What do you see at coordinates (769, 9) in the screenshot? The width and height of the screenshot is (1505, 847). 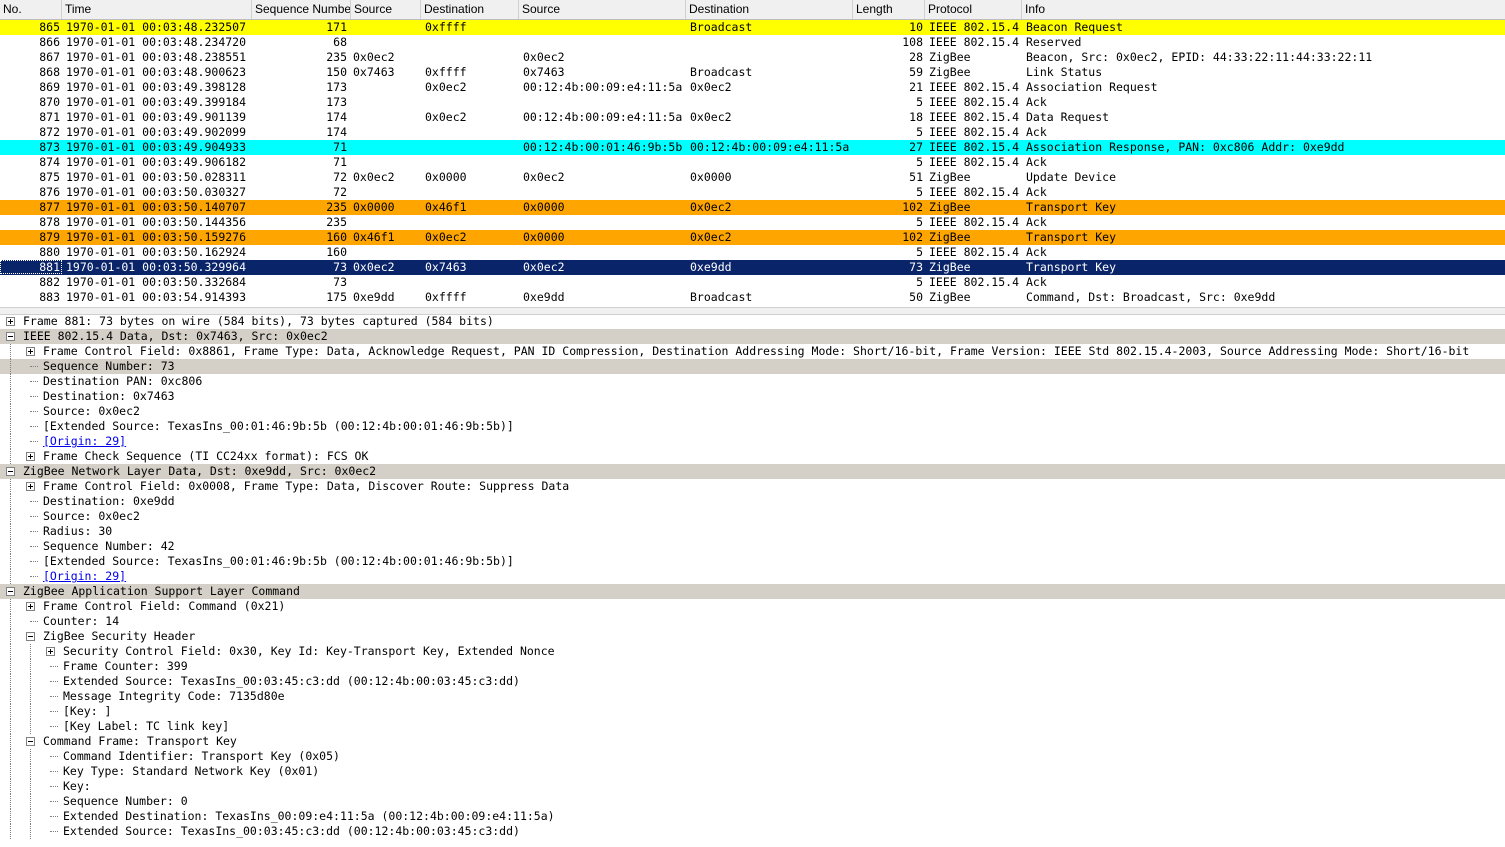 I see `column-header-destination-2: Destination` at bounding box center [769, 9].